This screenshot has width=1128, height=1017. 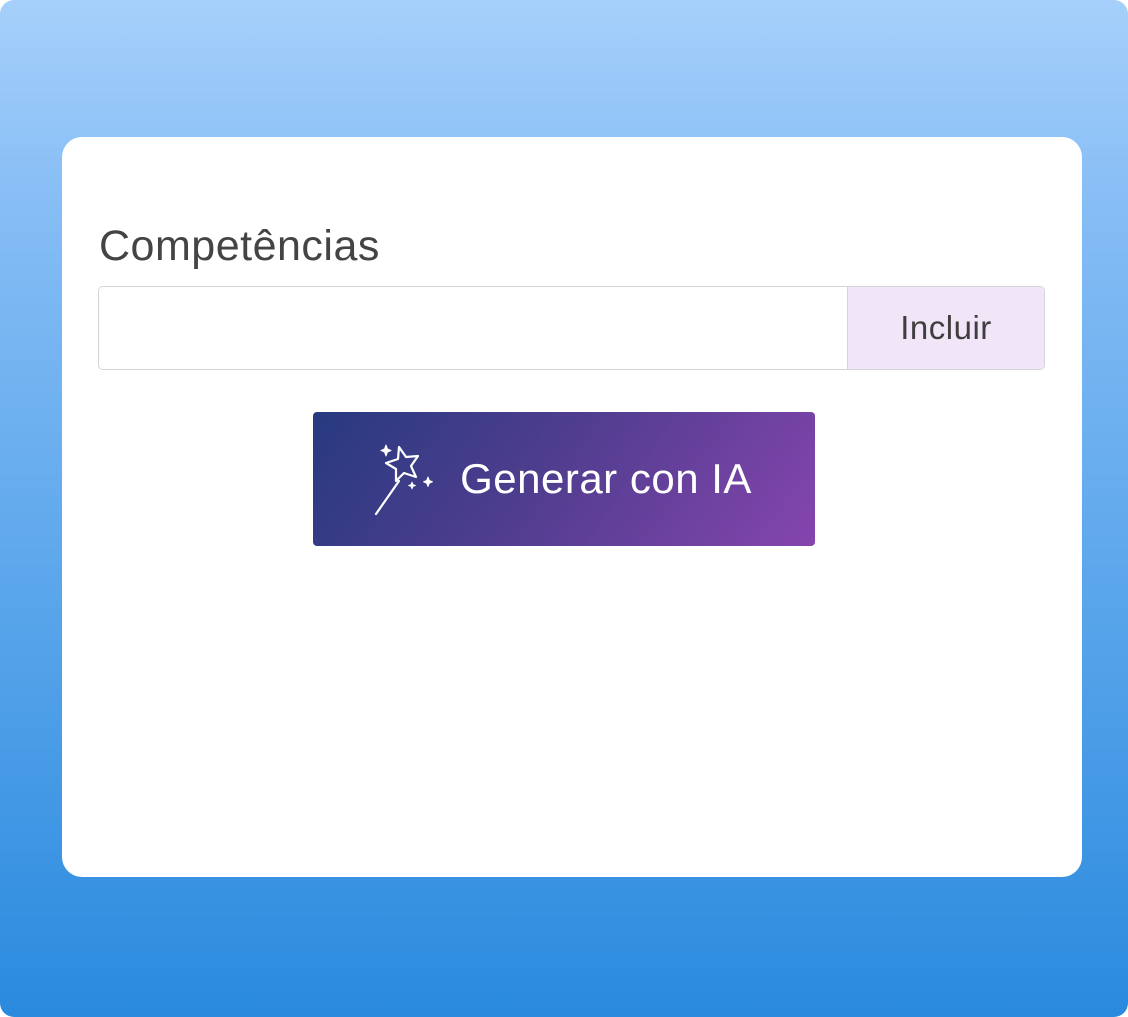 What do you see at coordinates (945, 328) in the screenshot?
I see `incluir-button: Incluir` at bounding box center [945, 328].